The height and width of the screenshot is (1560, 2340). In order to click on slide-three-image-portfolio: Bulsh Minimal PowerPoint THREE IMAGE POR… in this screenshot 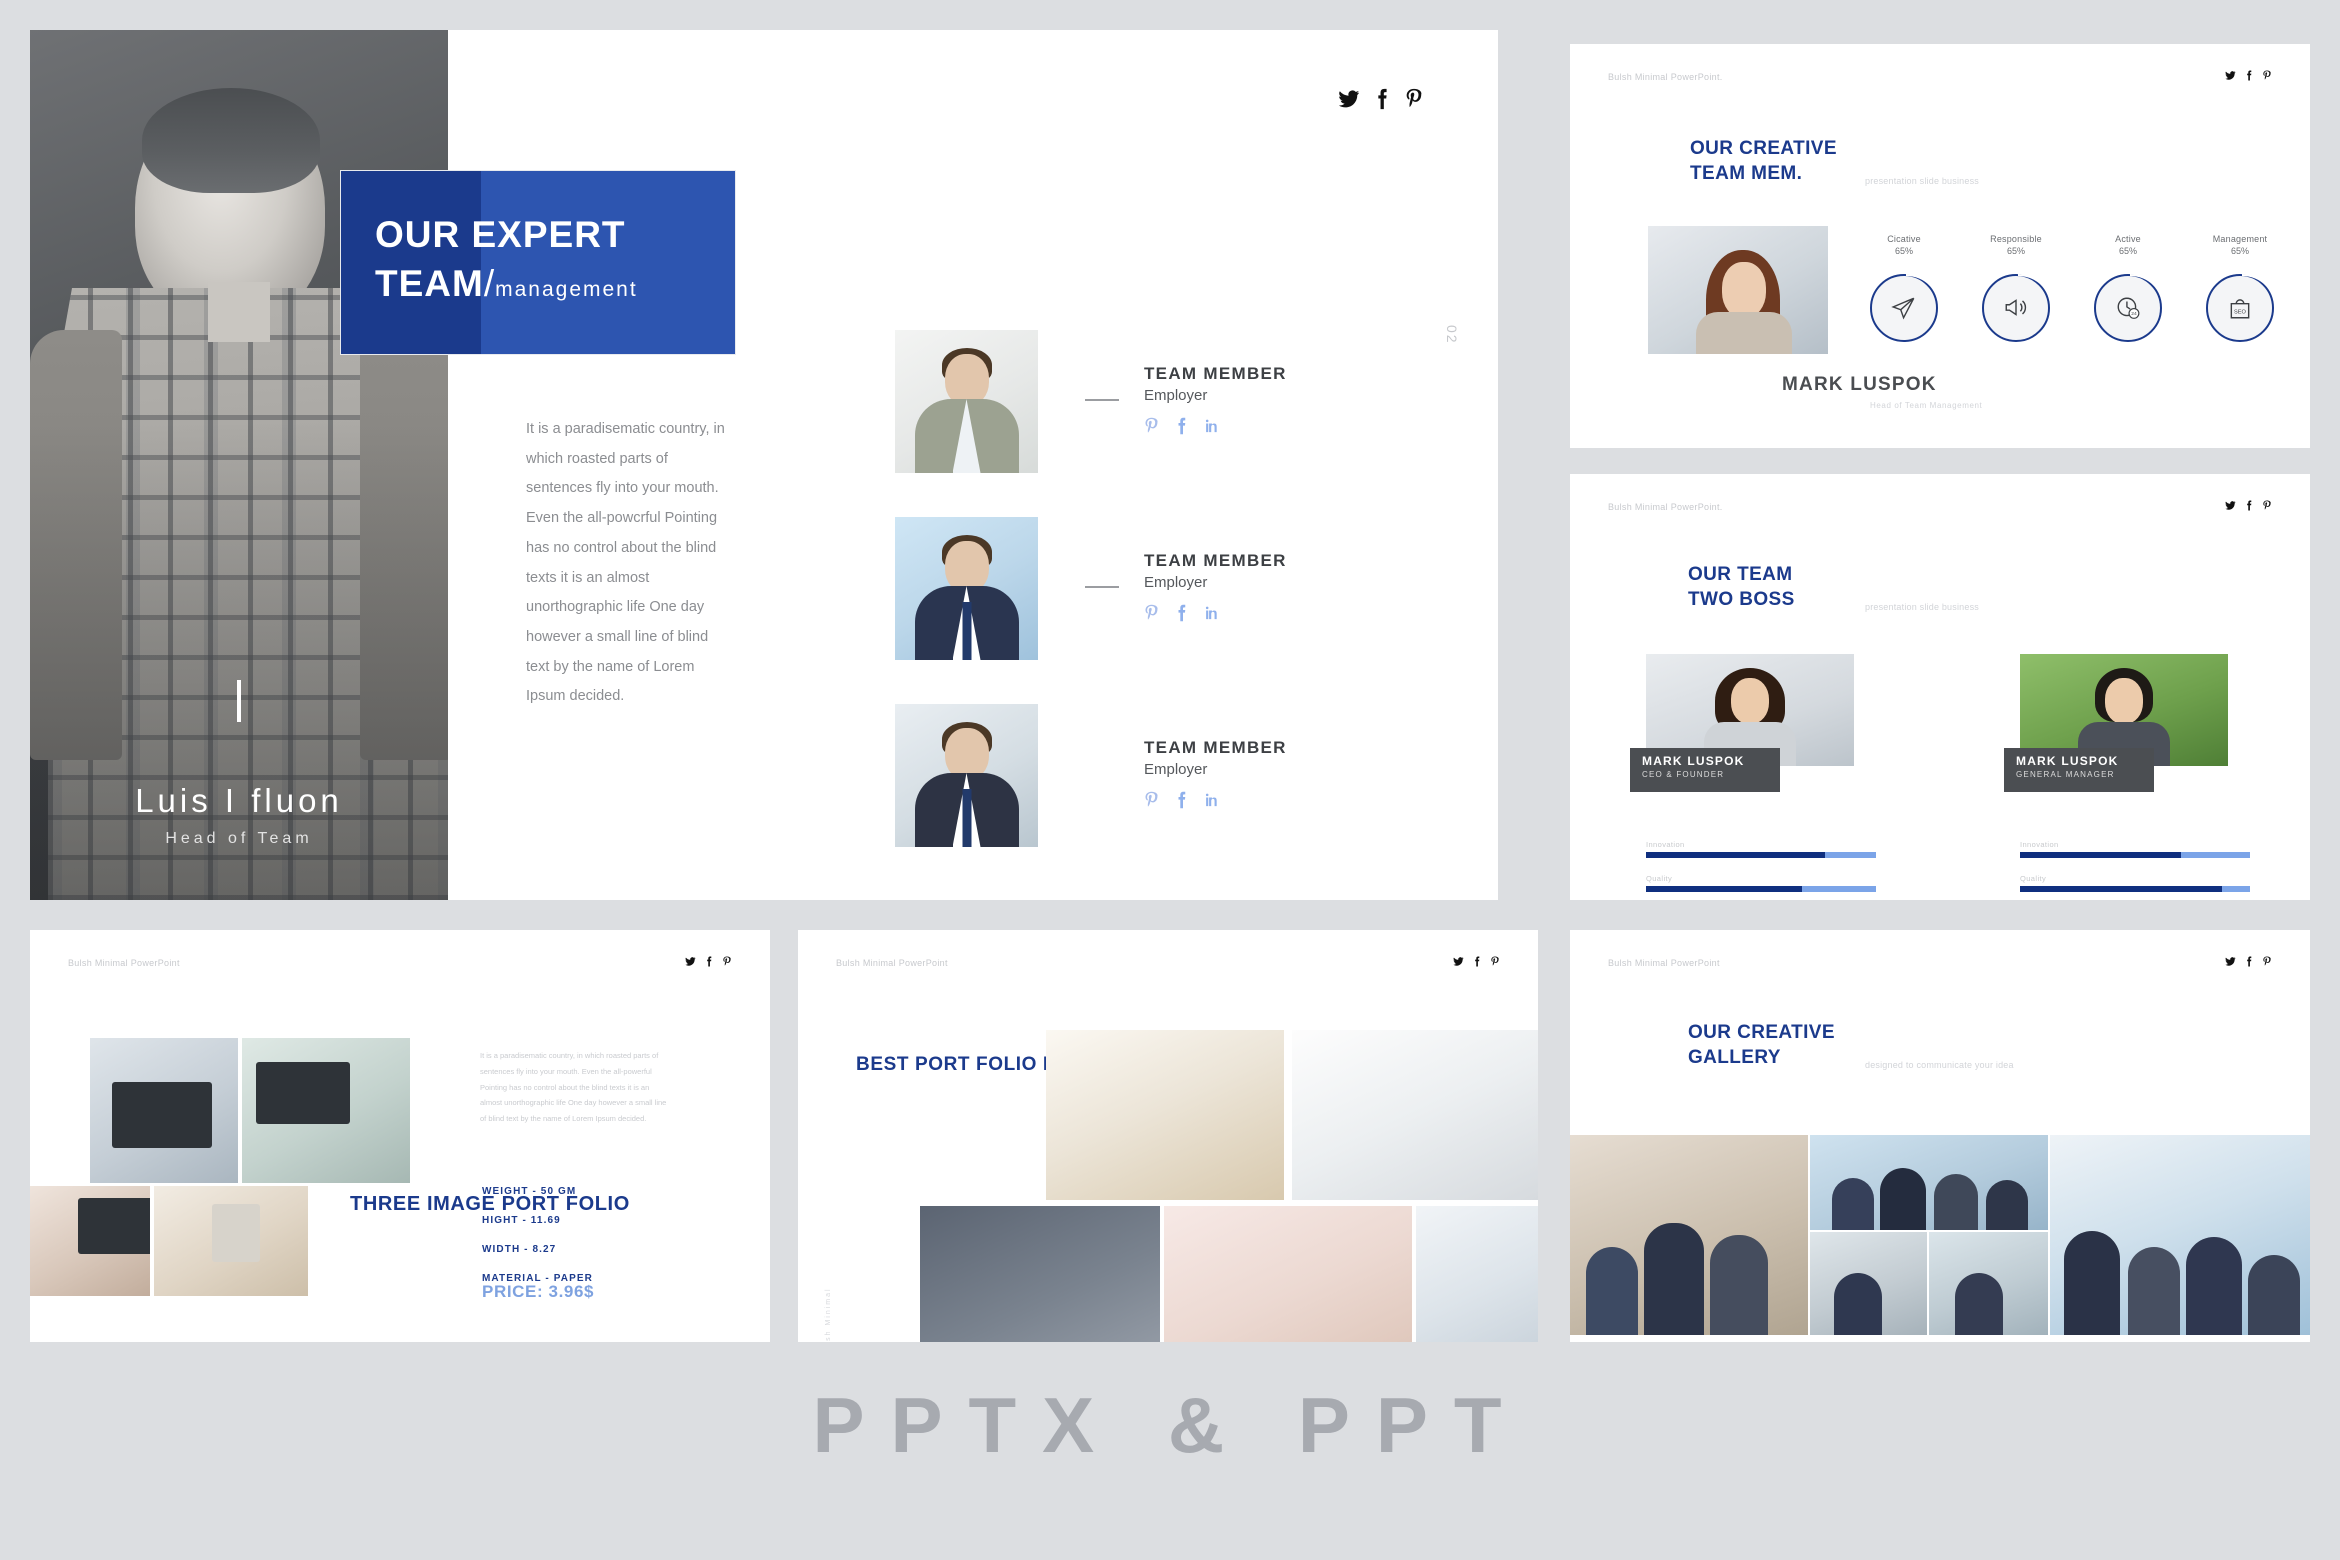, I will do `click(400, 1136)`.